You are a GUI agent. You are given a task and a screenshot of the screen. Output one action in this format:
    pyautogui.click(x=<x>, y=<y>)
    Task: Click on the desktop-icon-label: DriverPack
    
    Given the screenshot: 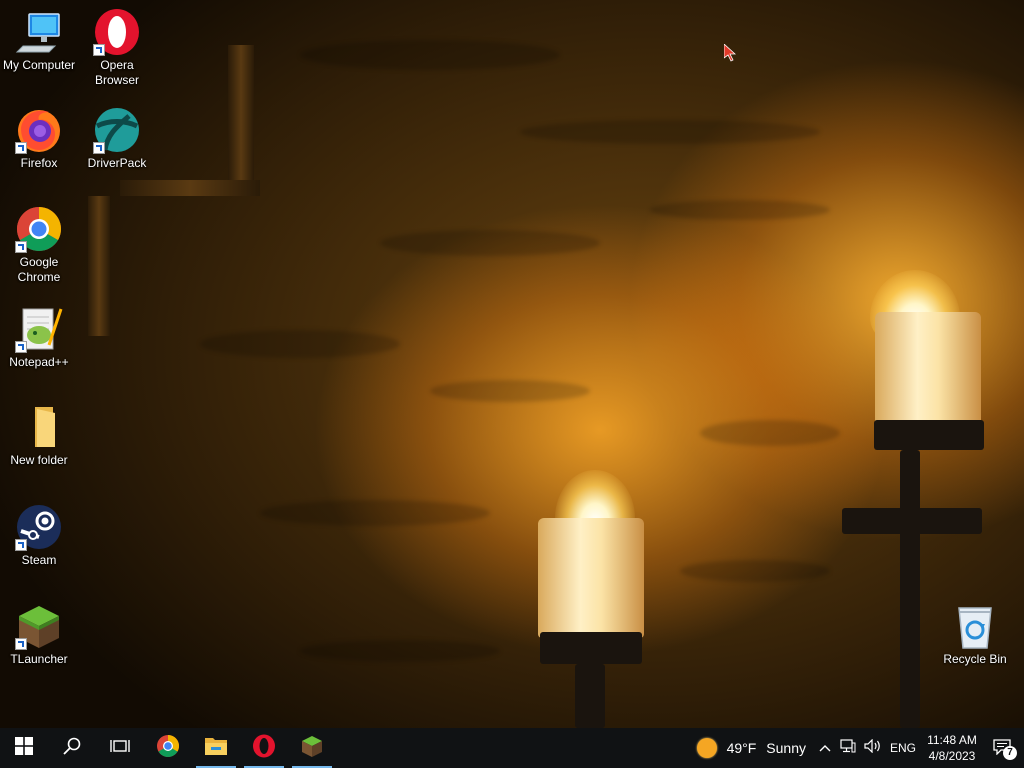 What is the action you would take?
    pyautogui.click(x=117, y=163)
    